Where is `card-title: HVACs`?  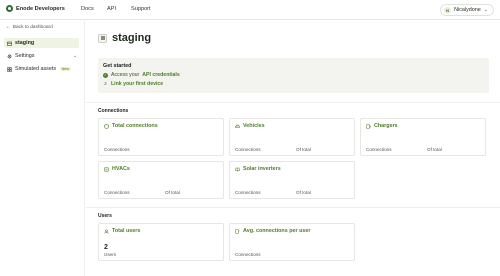 card-title: HVACs is located at coordinates (121, 169).